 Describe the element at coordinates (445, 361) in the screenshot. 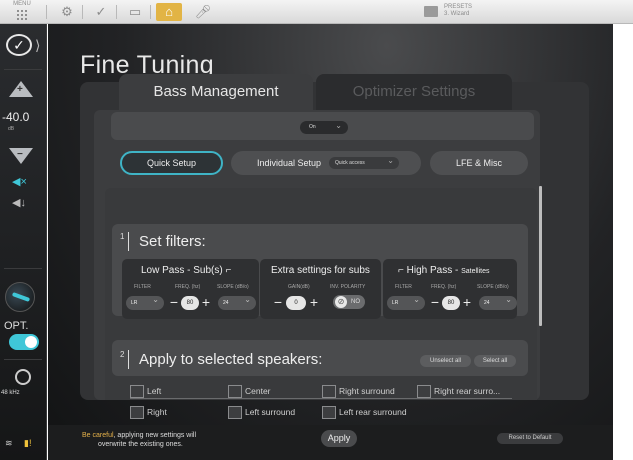

I see `unselect-all-button: Unselect all` at that location.